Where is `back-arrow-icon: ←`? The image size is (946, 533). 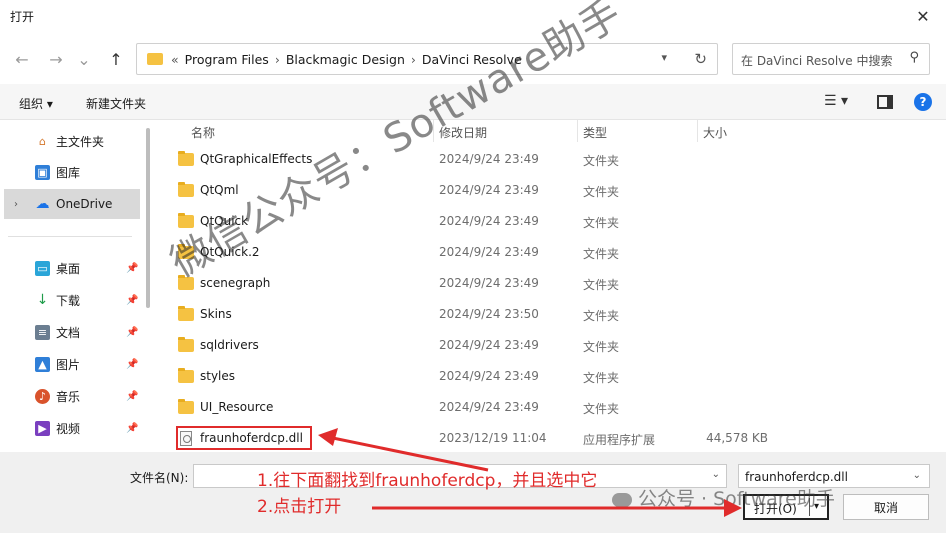 back-arrow-icon: ← is located at coordinates (22, 59).